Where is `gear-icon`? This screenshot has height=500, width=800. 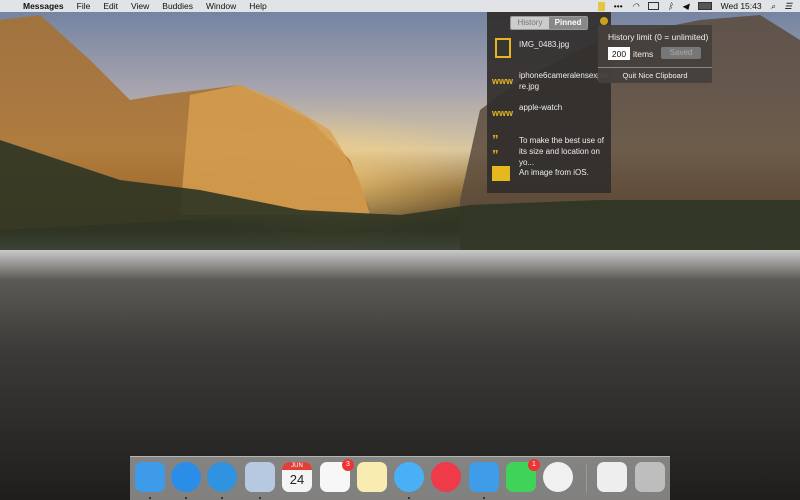 gear-icon is located at coordinates (604, 21).